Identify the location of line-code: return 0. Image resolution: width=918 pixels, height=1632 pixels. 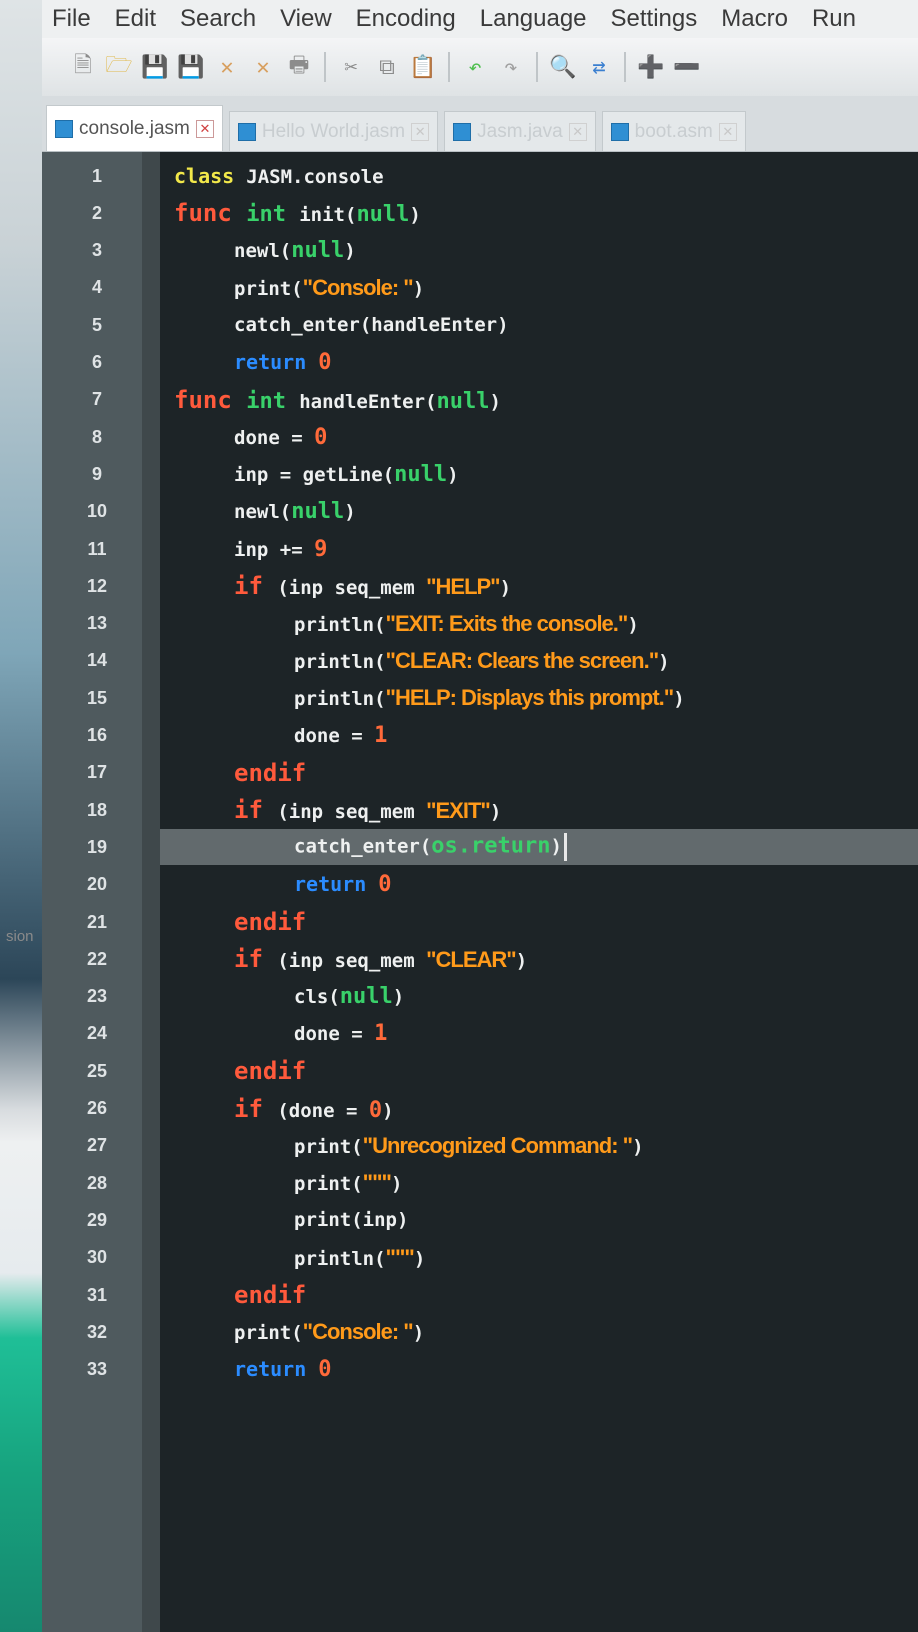
(242, 362).